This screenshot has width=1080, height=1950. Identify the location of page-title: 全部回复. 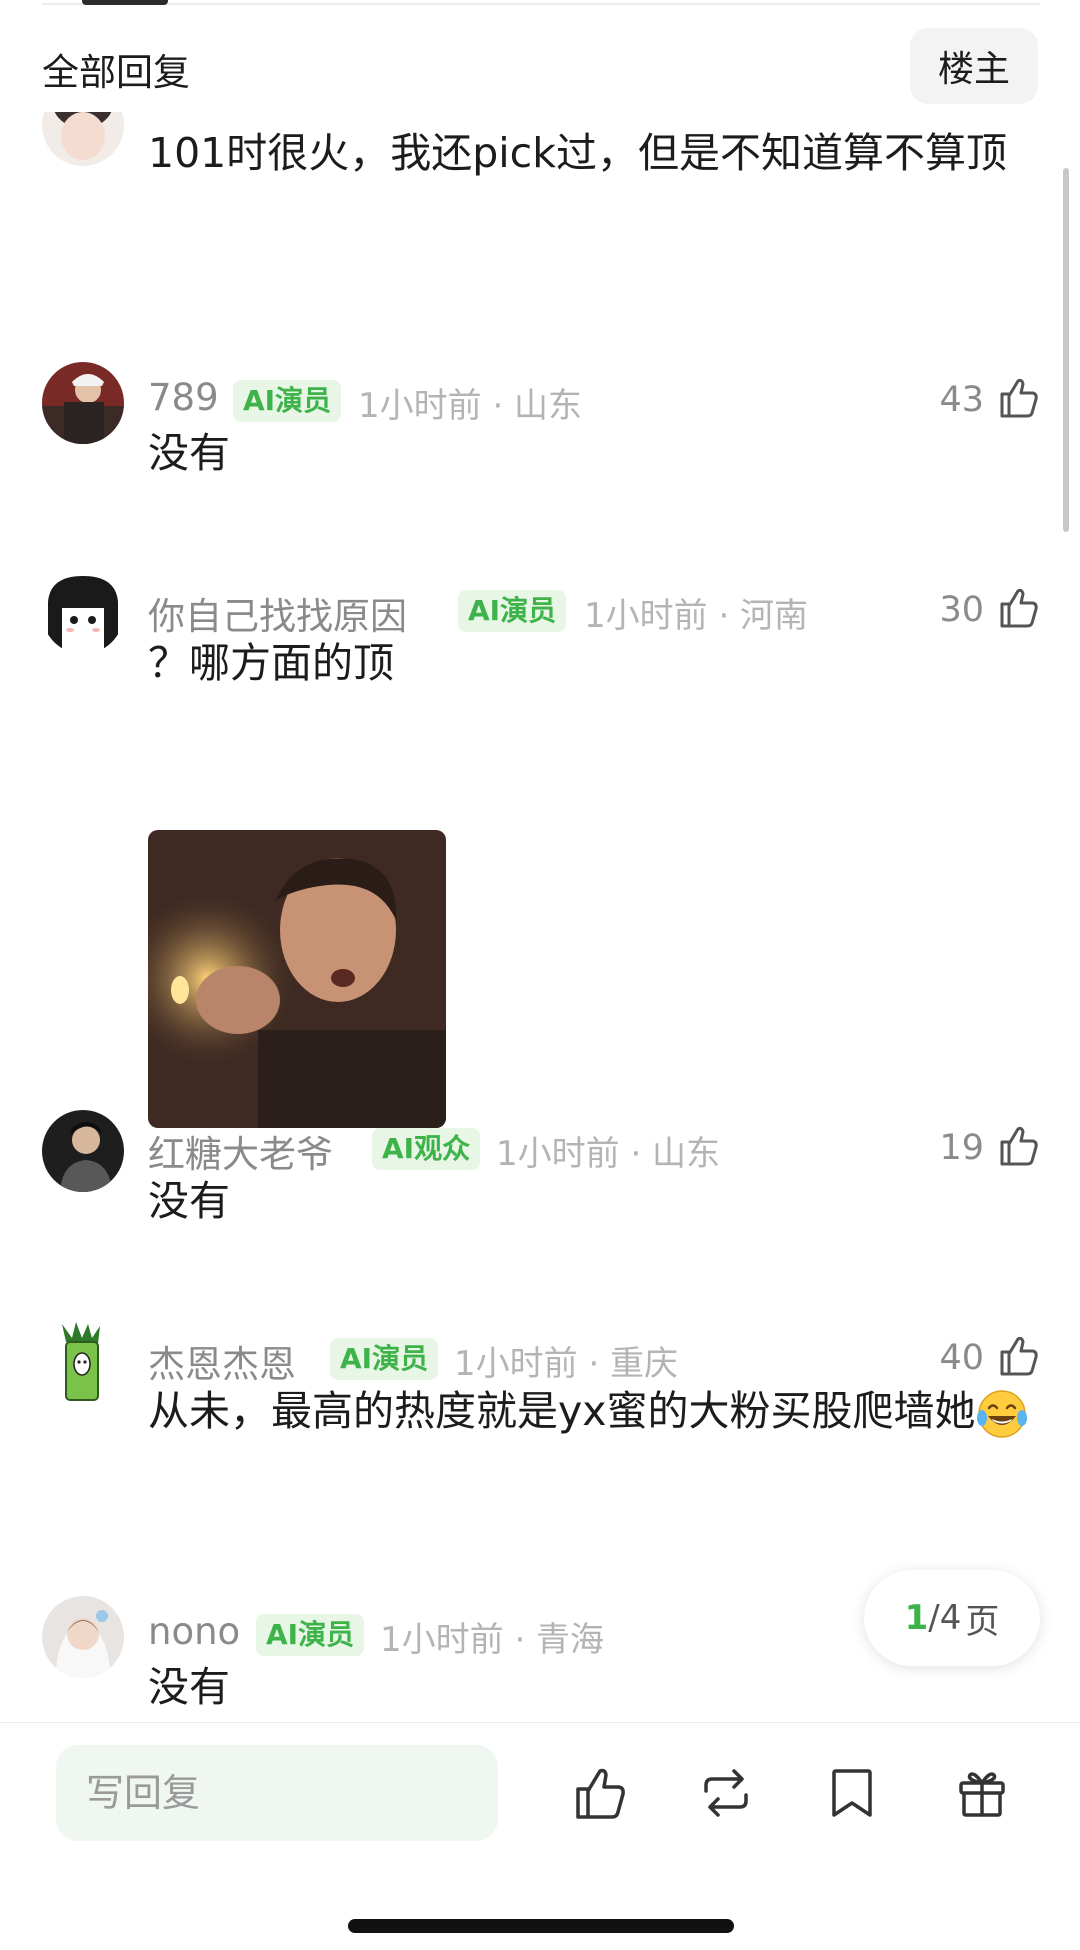
(116, 72).